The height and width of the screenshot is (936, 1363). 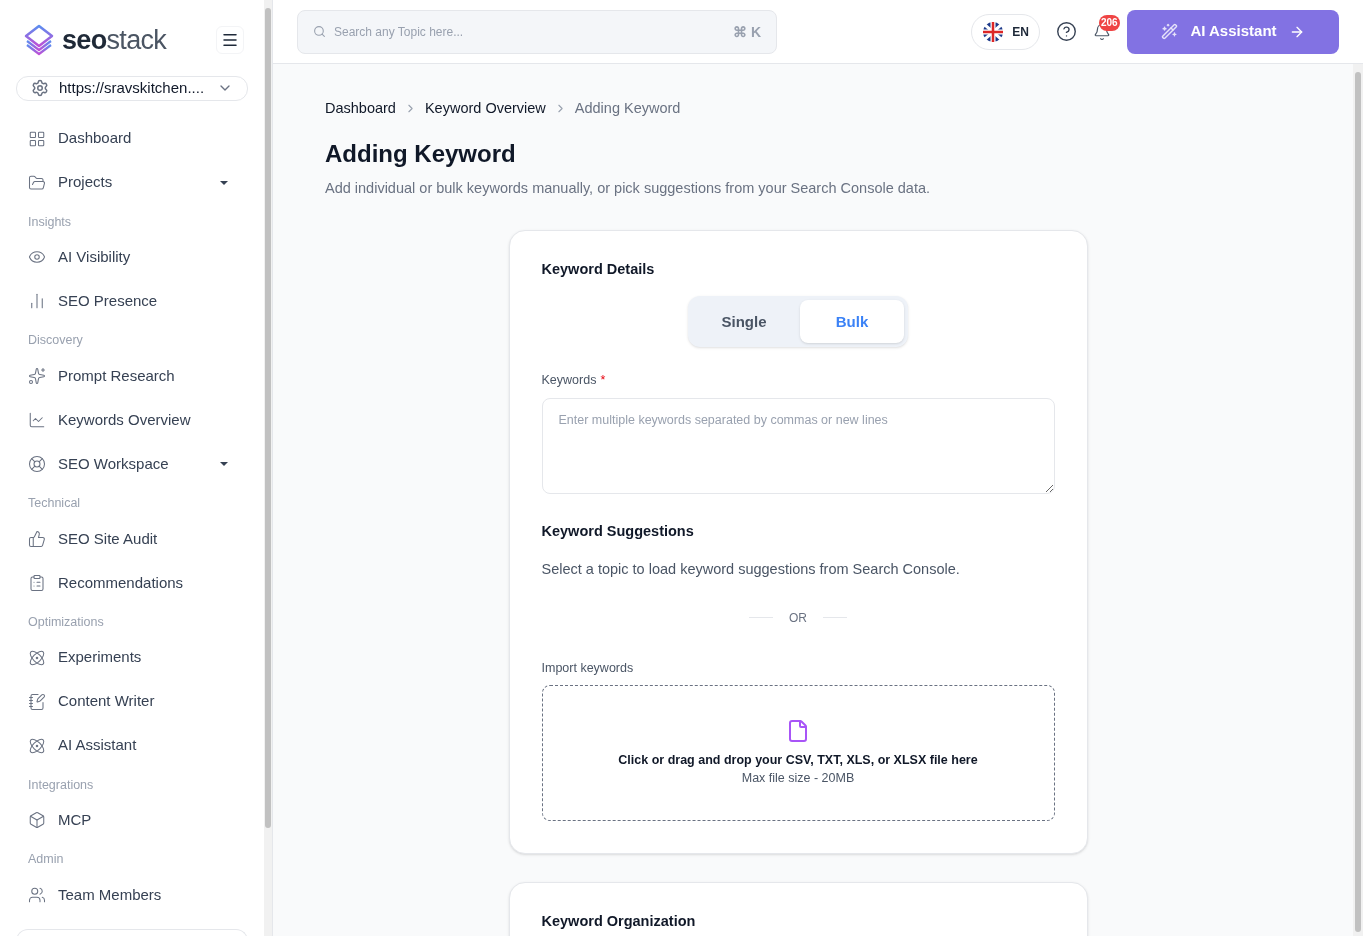 What do you see at coordinates (132, 464) in the screenshot?
I see `sidebar-item: SEO Workspace` at bounding box center [132, 464].